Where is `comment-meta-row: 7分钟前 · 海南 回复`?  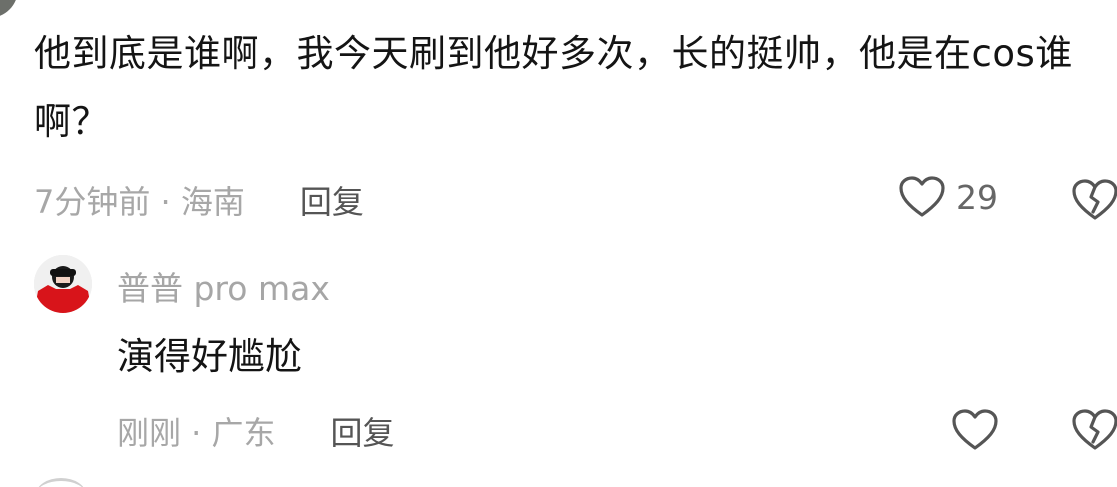
comment-meta-row: 7分钟前 · 海南 回复 is located at coordinates (199, 200).